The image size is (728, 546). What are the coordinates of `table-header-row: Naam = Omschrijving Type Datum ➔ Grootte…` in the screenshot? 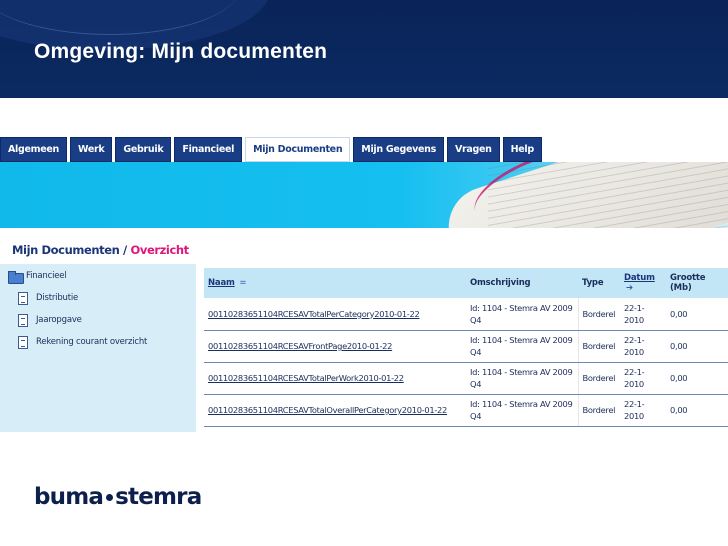 It's located at (466, 283).